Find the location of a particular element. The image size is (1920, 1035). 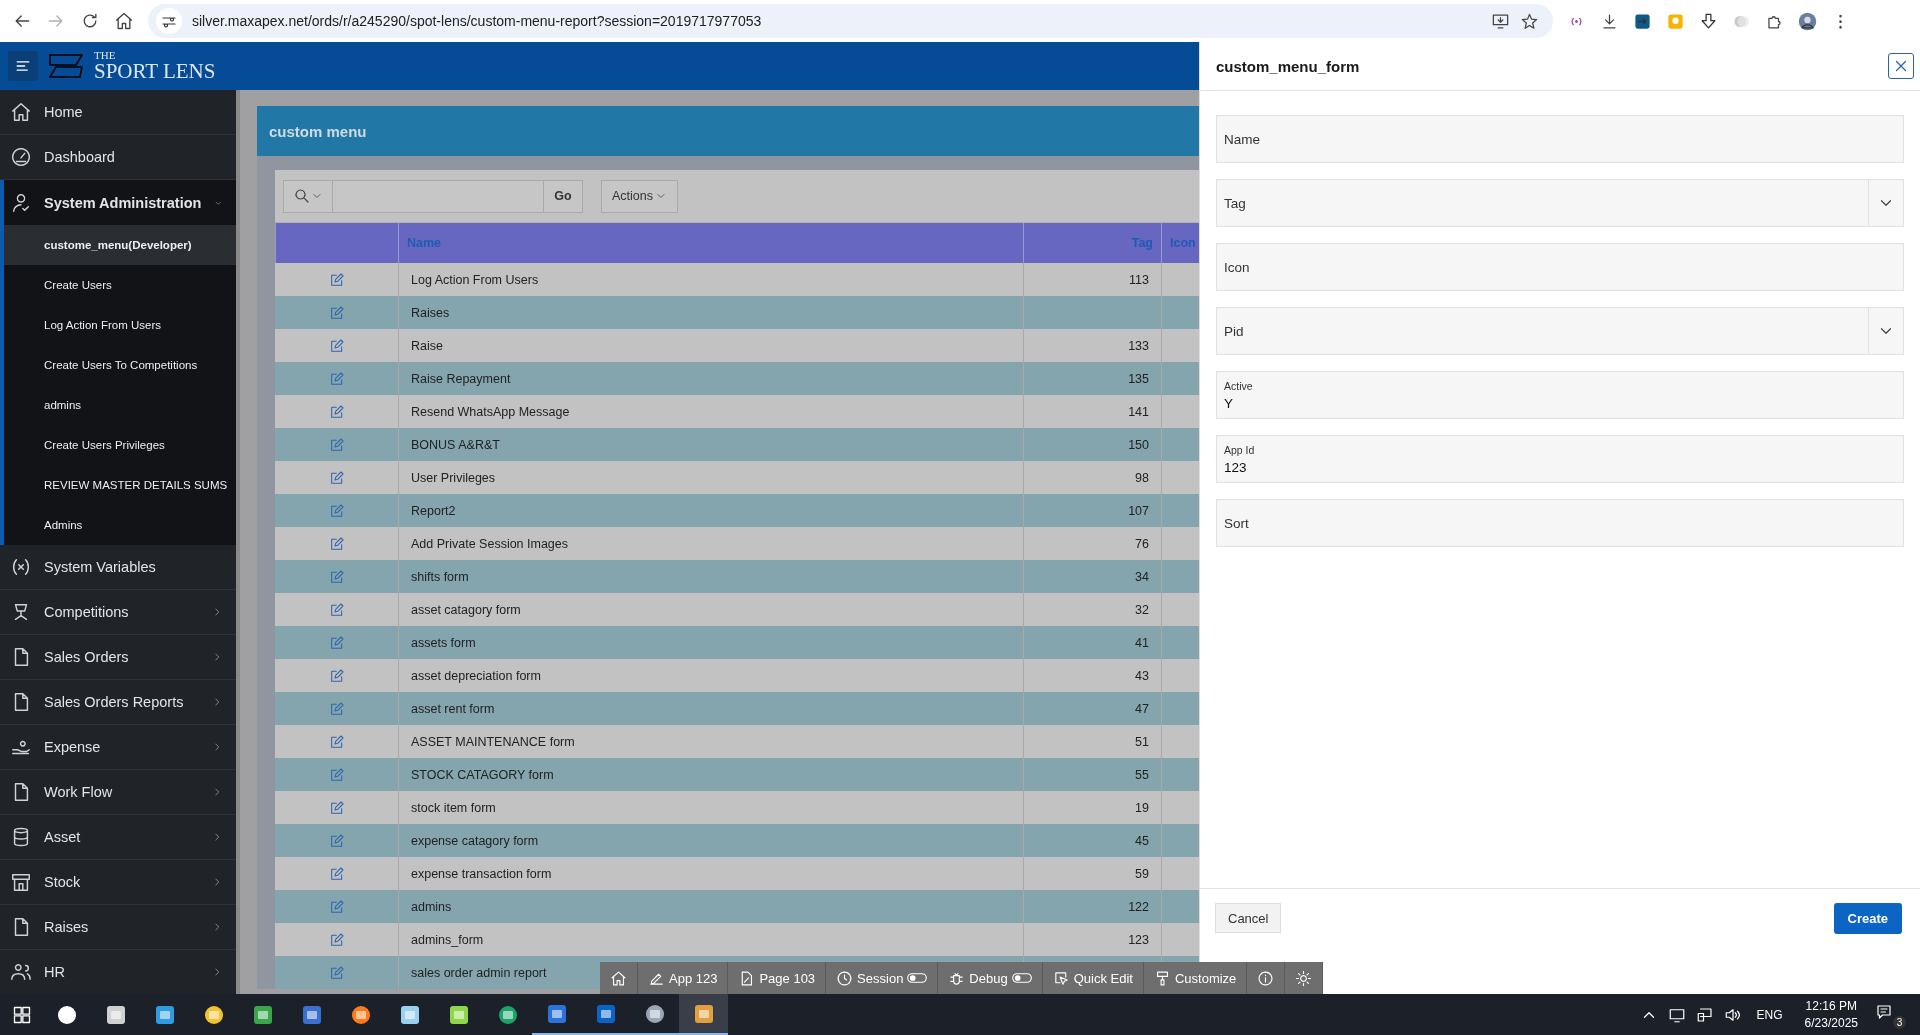

table-cell: 113 is located at coordinates (1139, 279).